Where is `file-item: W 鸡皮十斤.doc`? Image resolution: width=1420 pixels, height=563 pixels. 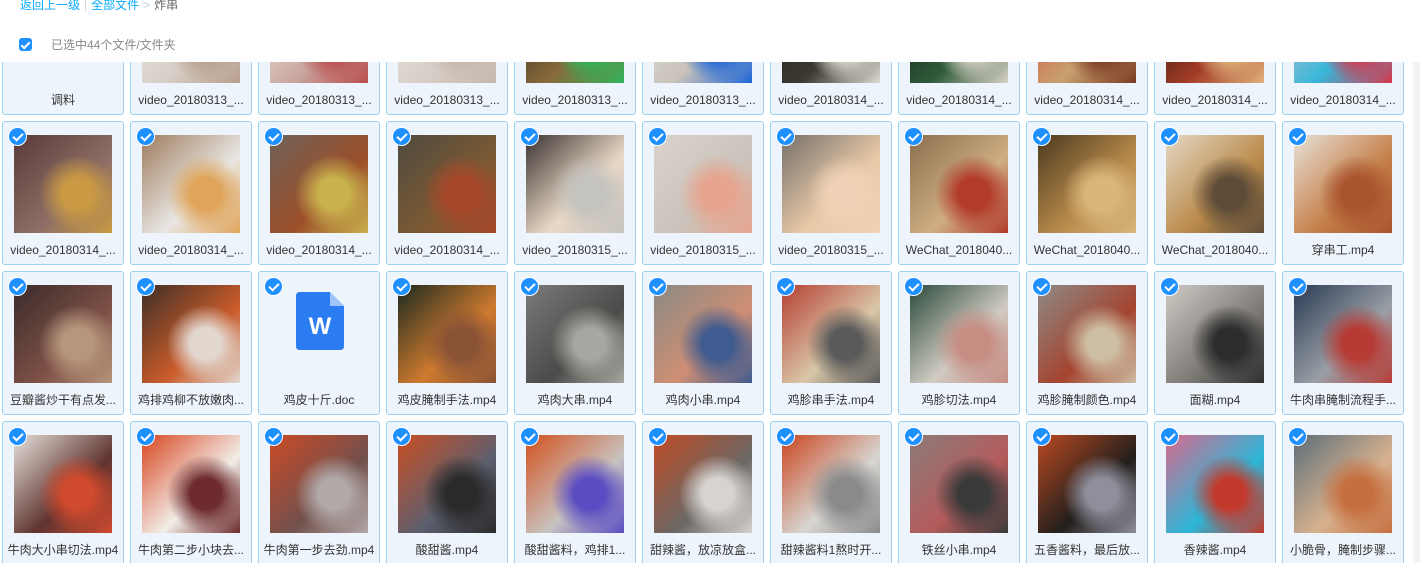
file-item: W 鸡皮十斤.doc is located at coordinates (319, 343).